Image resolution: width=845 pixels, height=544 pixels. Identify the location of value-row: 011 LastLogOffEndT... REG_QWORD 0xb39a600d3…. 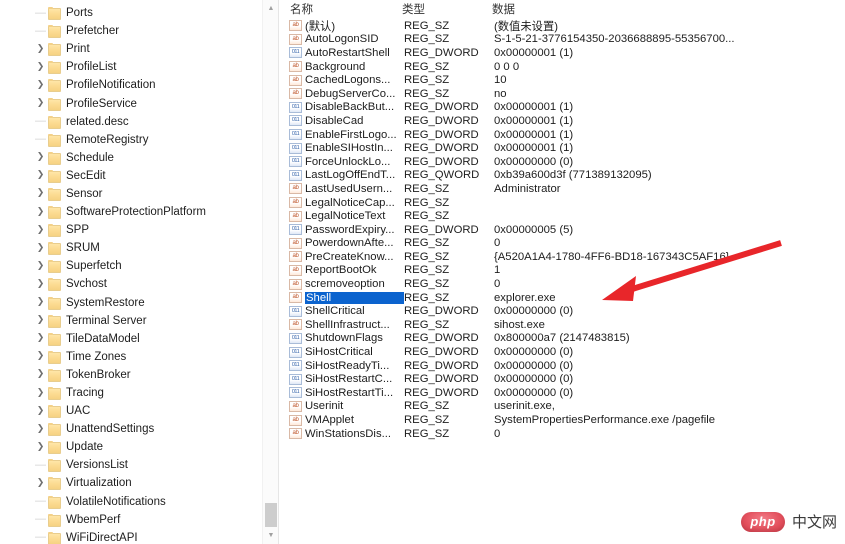
(564, 176).